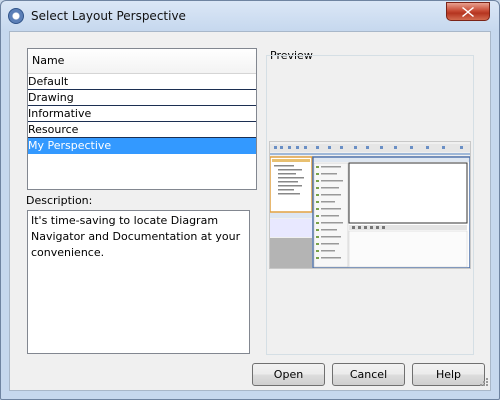 The image size is (500, 400). I want to click on resize-grip-icon, so click(483, 383).